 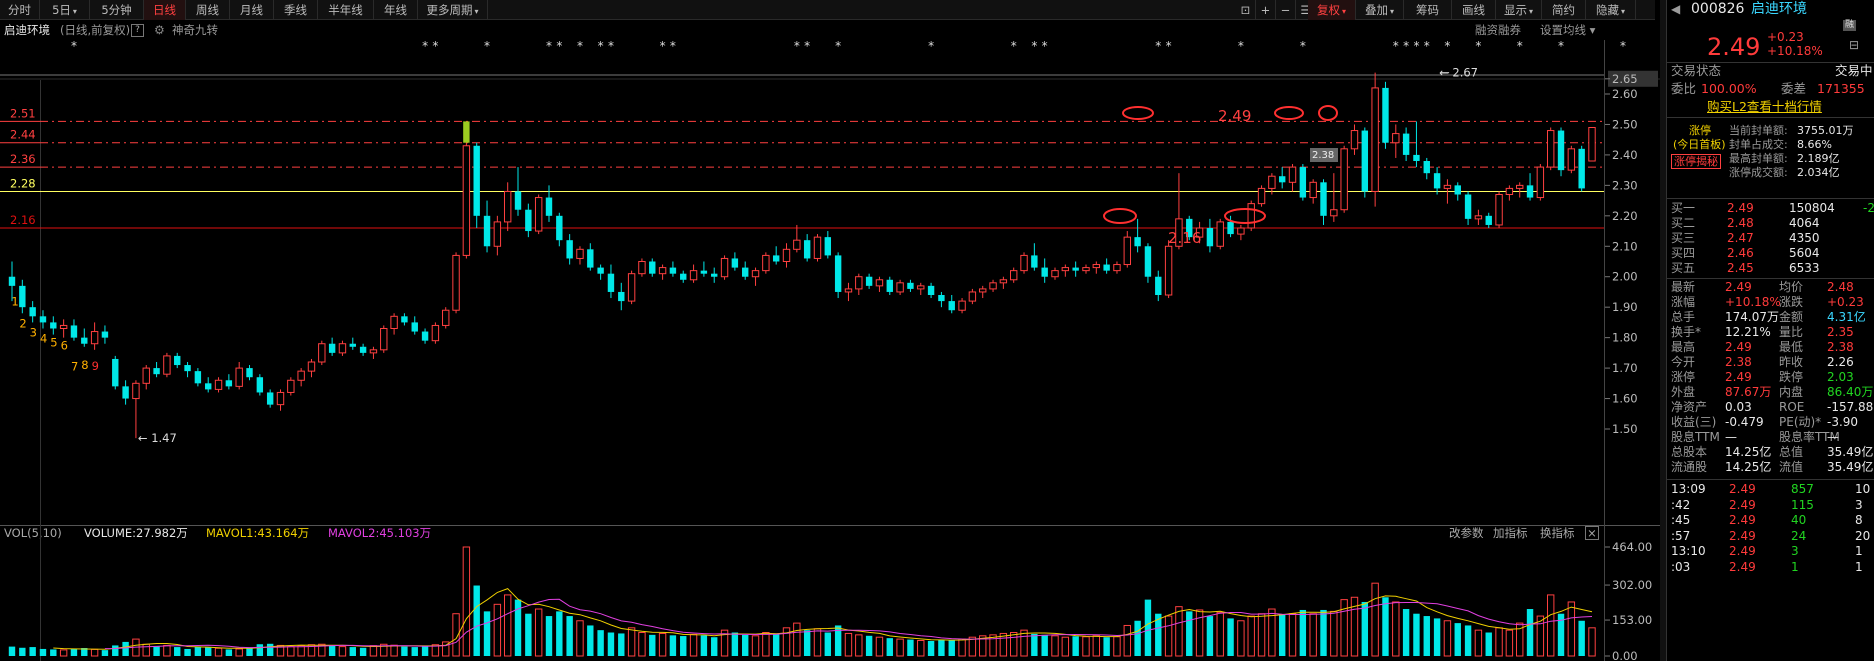 I want to click on limit-secret-button: 涨停揭秘, so click(x=1696, y=161).